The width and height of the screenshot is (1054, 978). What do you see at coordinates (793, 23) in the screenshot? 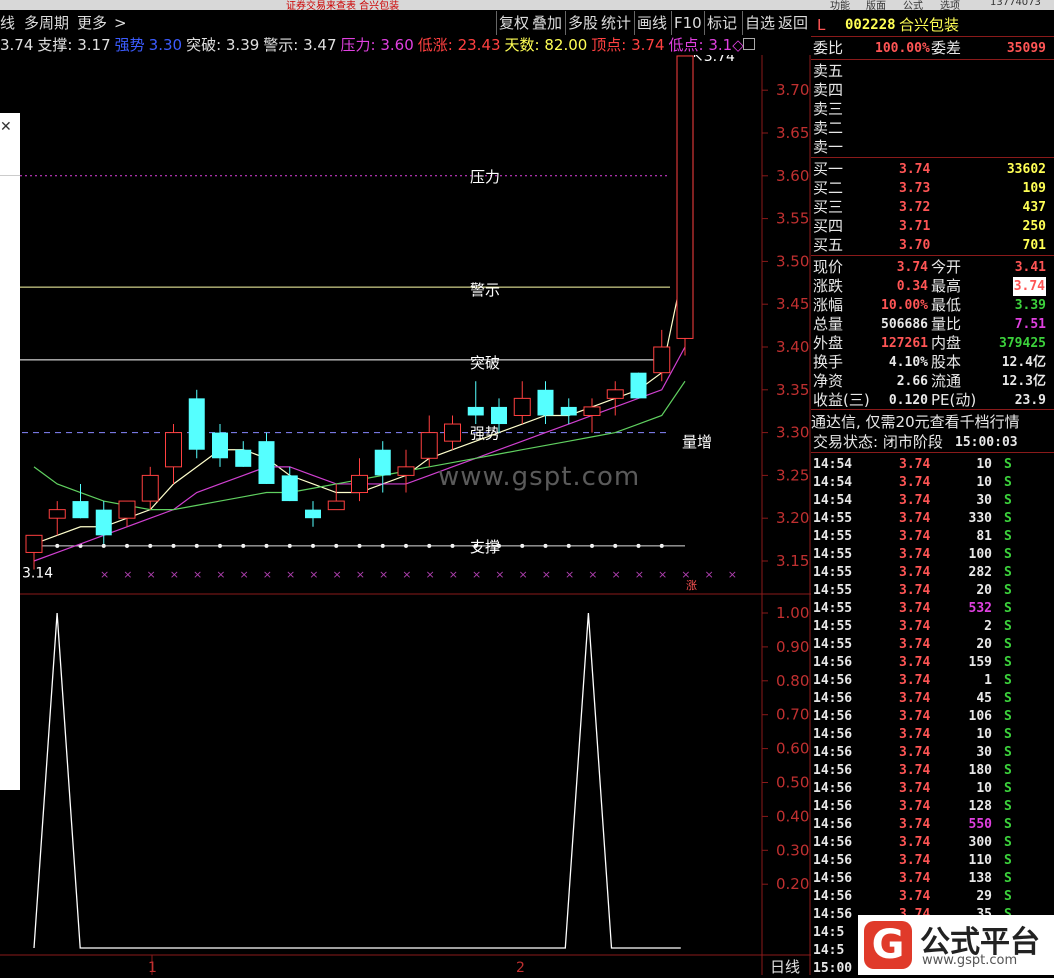
I see `menu-back: 返回` at bounding box center [793, 23].